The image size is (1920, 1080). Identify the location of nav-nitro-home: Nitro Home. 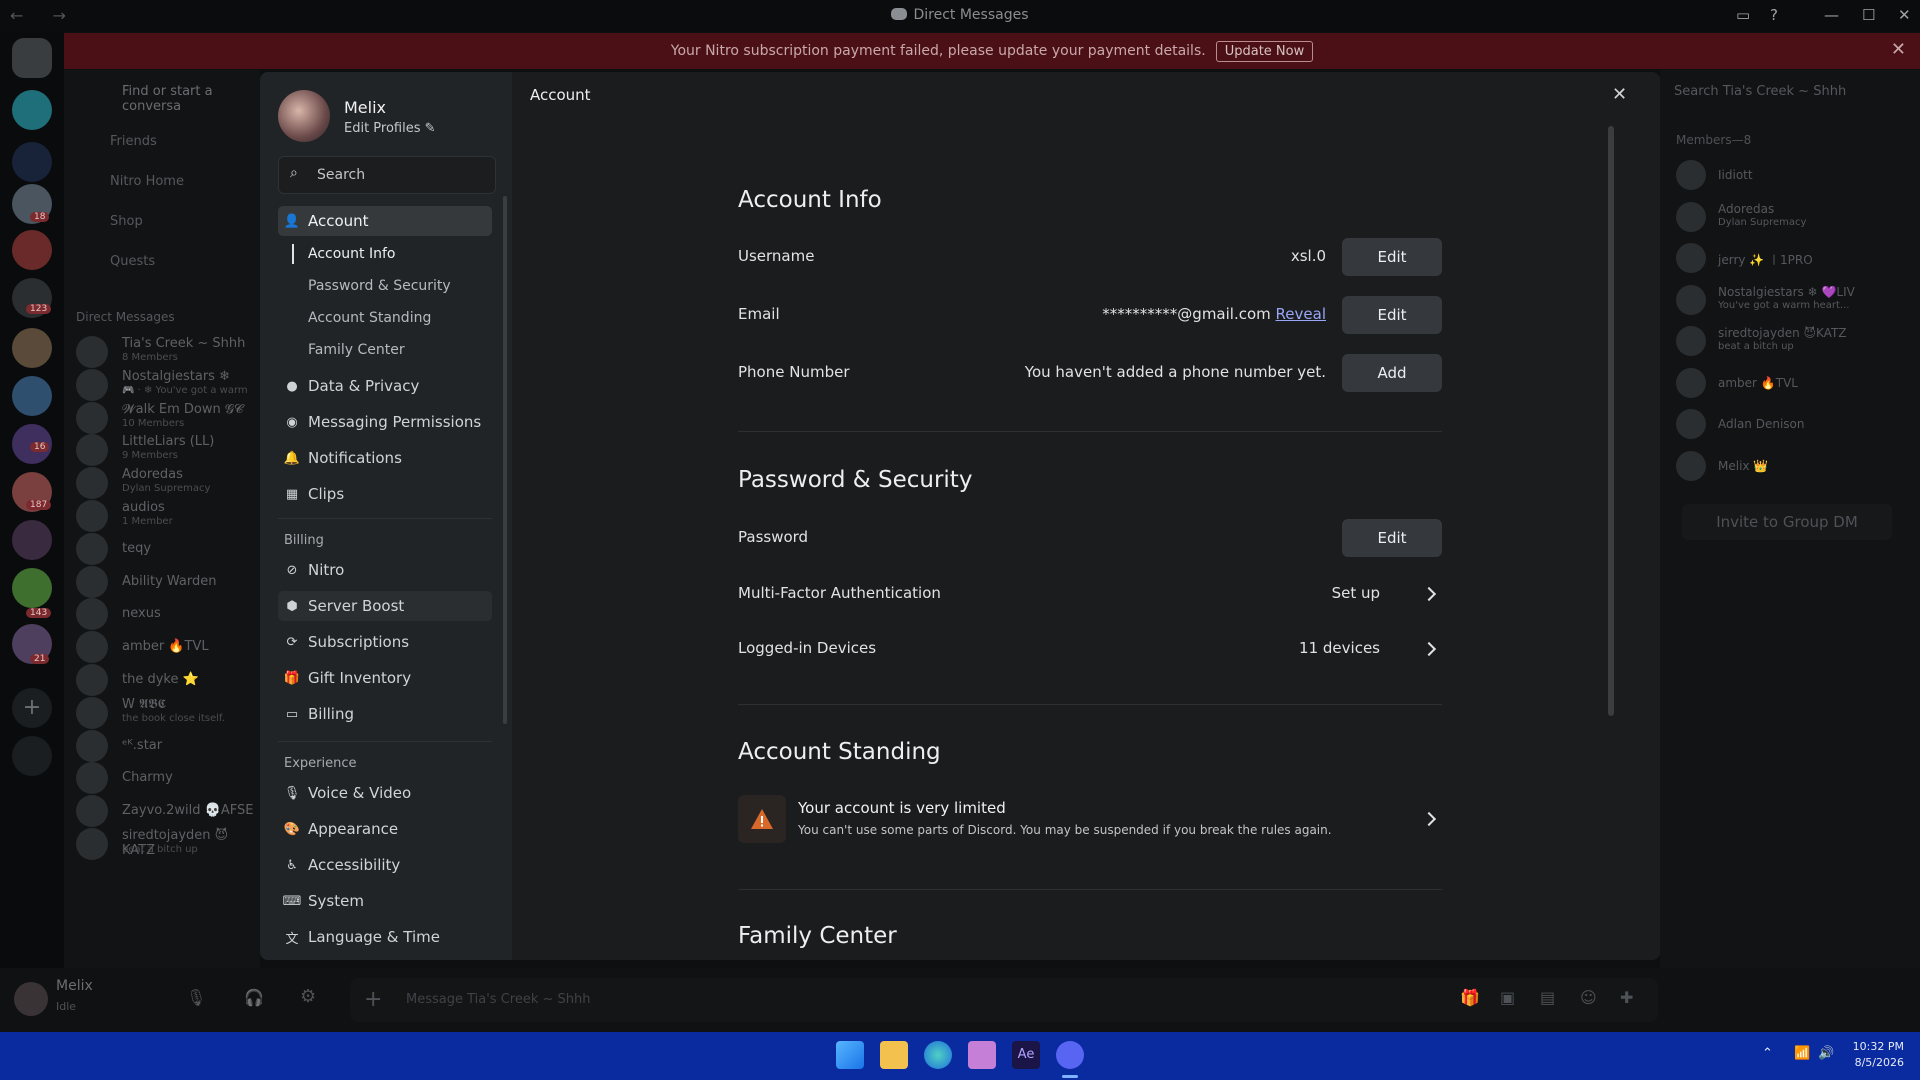
(147, 181).